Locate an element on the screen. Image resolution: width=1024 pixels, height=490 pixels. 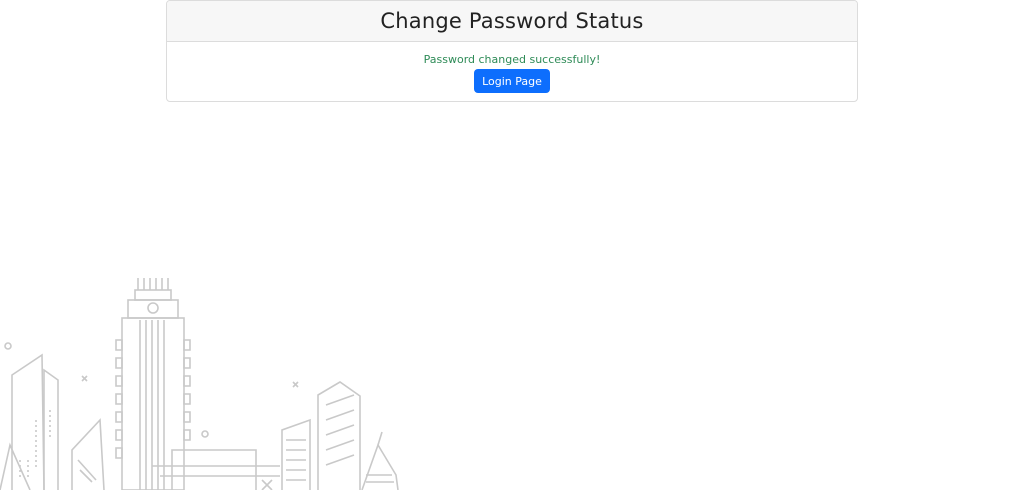
skyline-tower-clock-face is located at coordinates (153, 308).